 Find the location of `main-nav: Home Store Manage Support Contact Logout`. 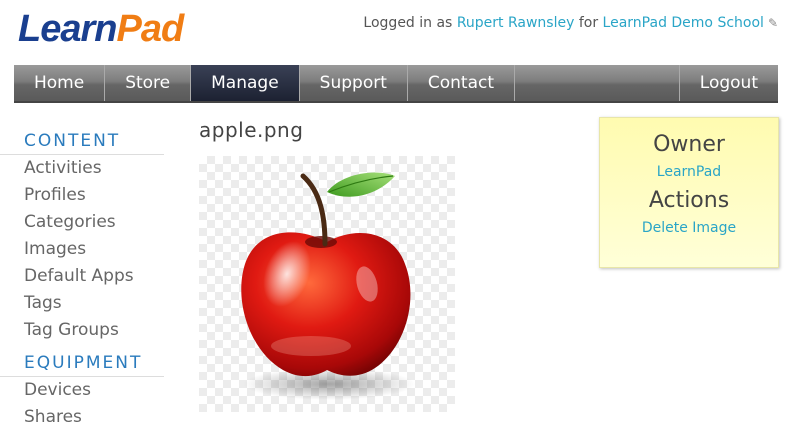

main-nav: Home Store Manage Support Contact Logout is located at coordinates (396, 84).